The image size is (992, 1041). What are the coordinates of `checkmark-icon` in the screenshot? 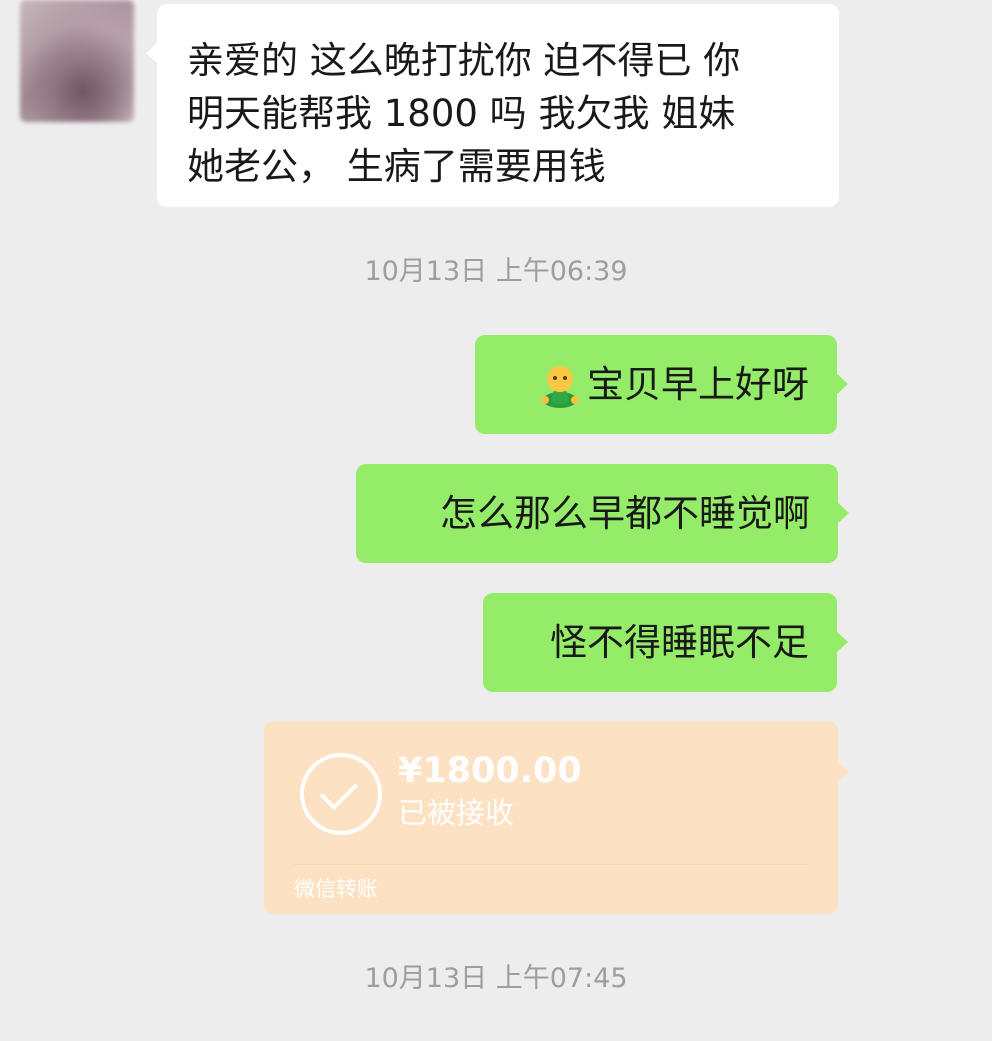 It's located at (339, 791).